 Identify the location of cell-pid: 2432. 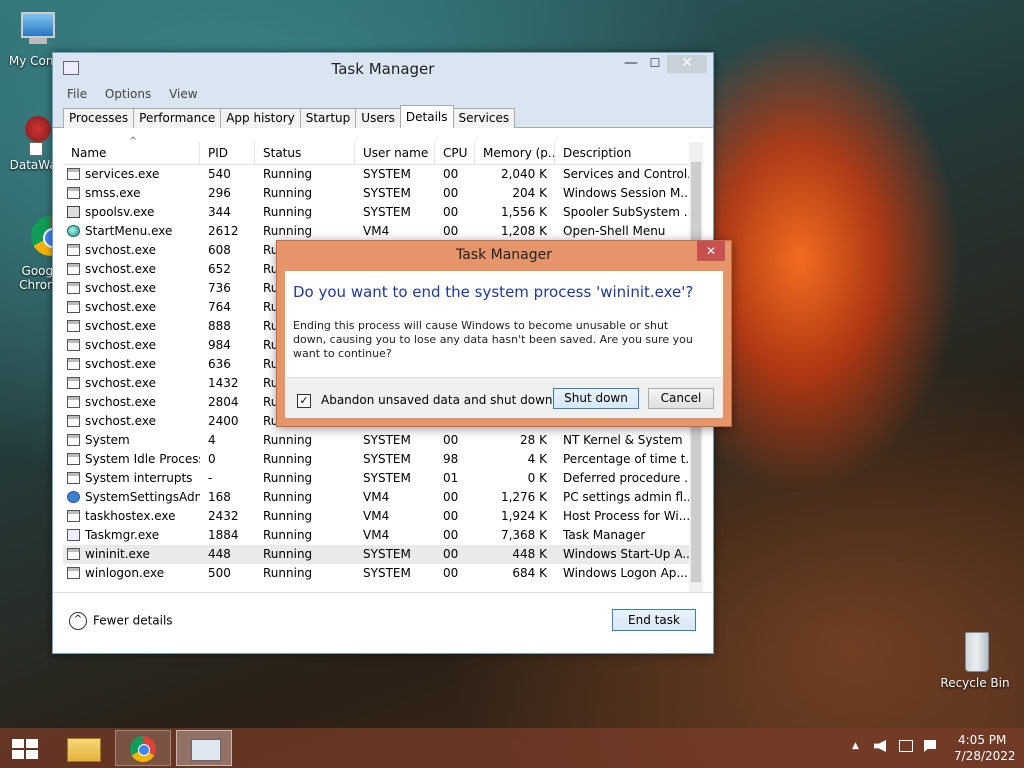
(223, 516).